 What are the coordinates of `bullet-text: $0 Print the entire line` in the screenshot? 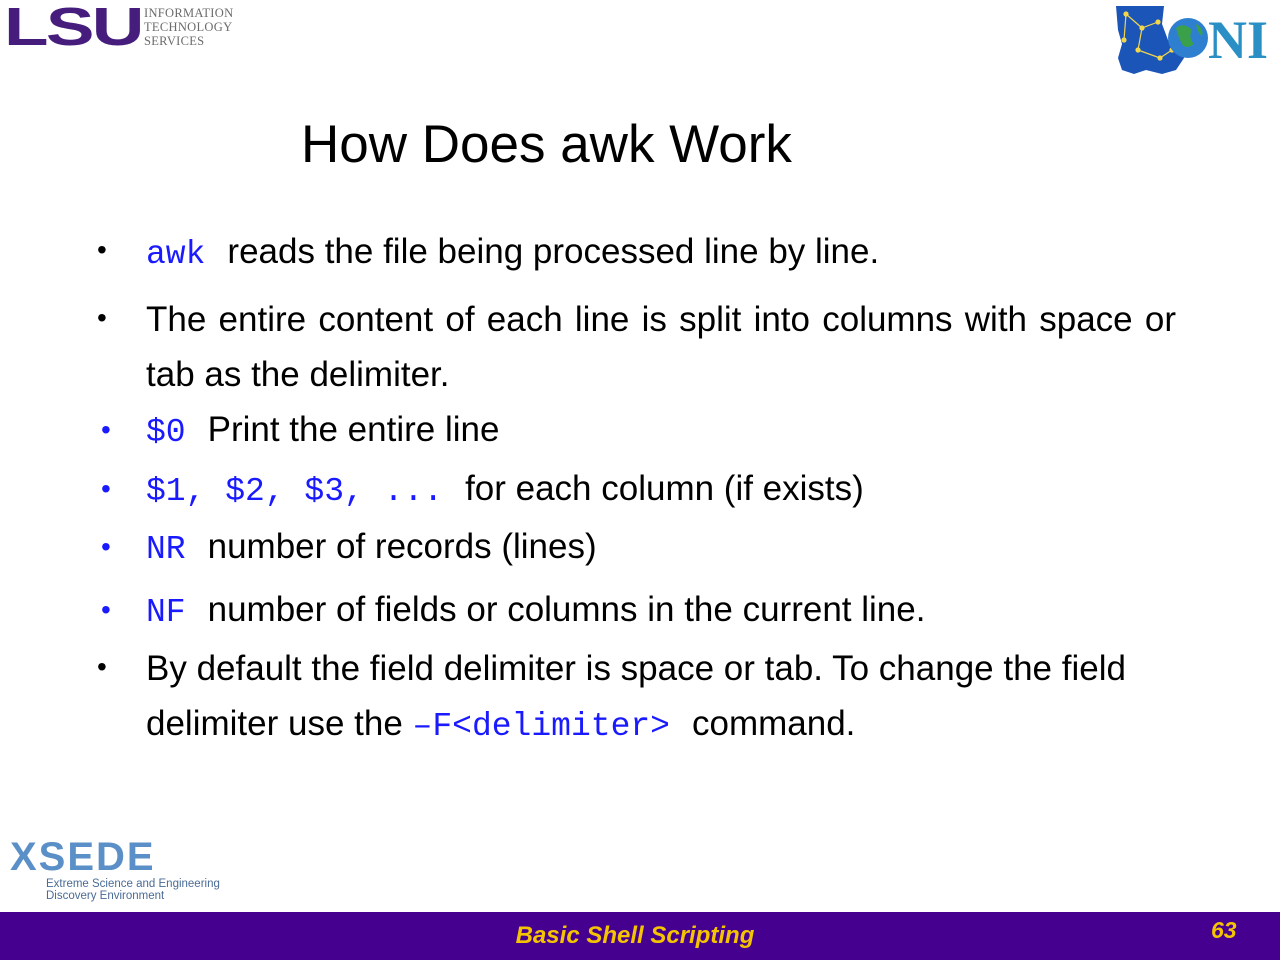 It's located at (661, 431).